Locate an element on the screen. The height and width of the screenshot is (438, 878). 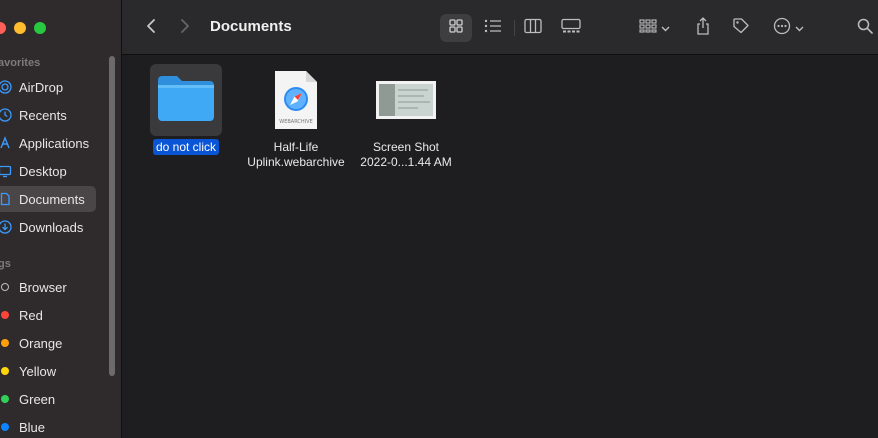
sidebar-item-downloads: Downloads is located at coordinates (48, 227).